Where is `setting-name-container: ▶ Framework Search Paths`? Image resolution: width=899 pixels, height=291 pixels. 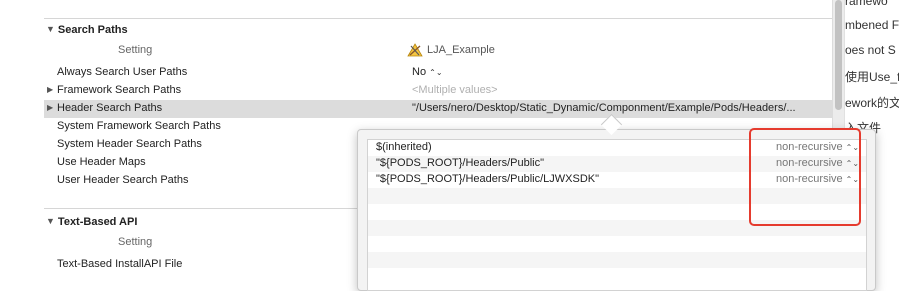
setting-name-container: ▶ Framework Search Paths is located at coordinates (114, 90).